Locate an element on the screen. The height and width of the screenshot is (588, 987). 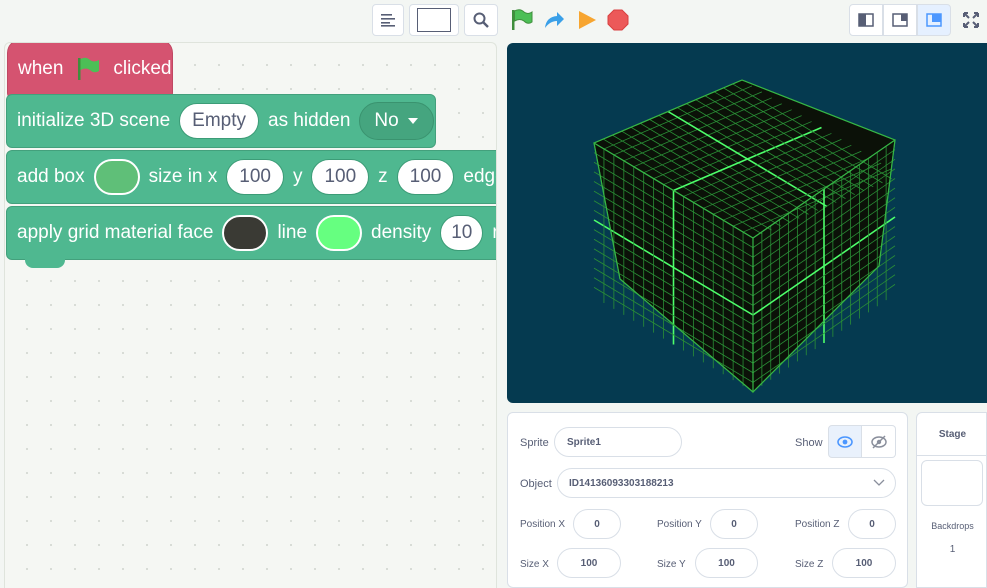
eye-slash-icon is located at coordinates (878, 441).